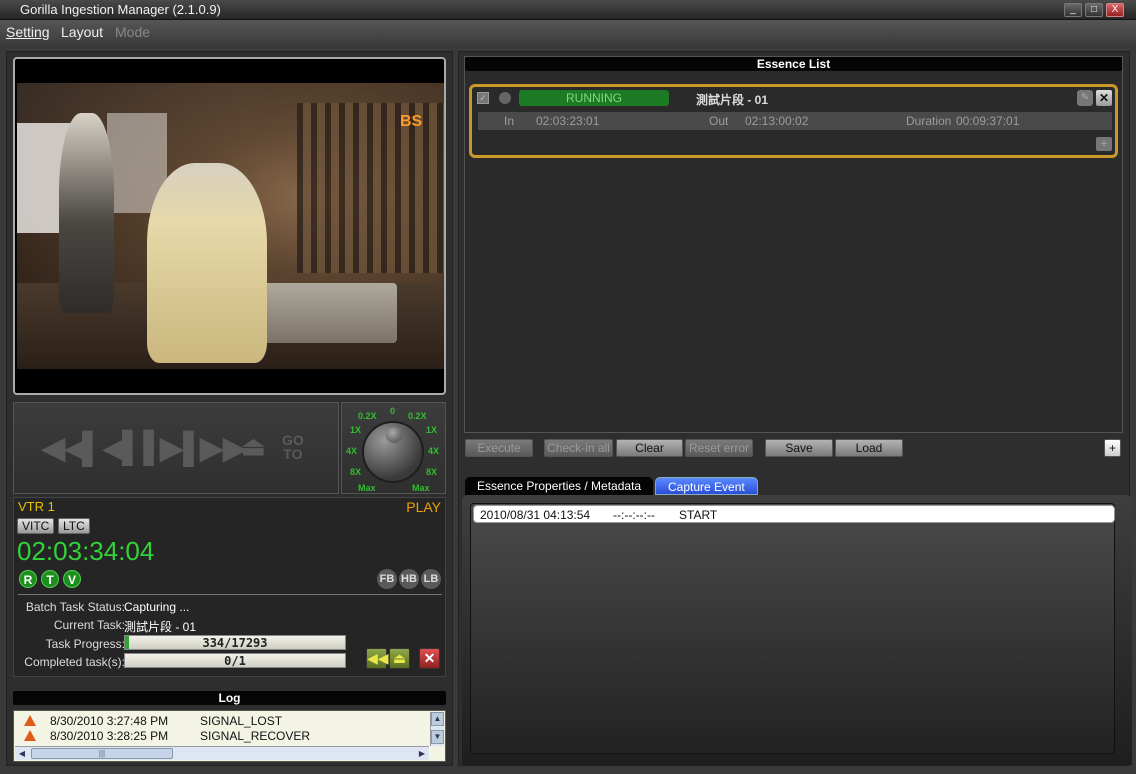 The width and height of the screenshot is (1136, 774). I want to click on log-vertical-scrollbar: ▲ ▼, so click(437, 729).